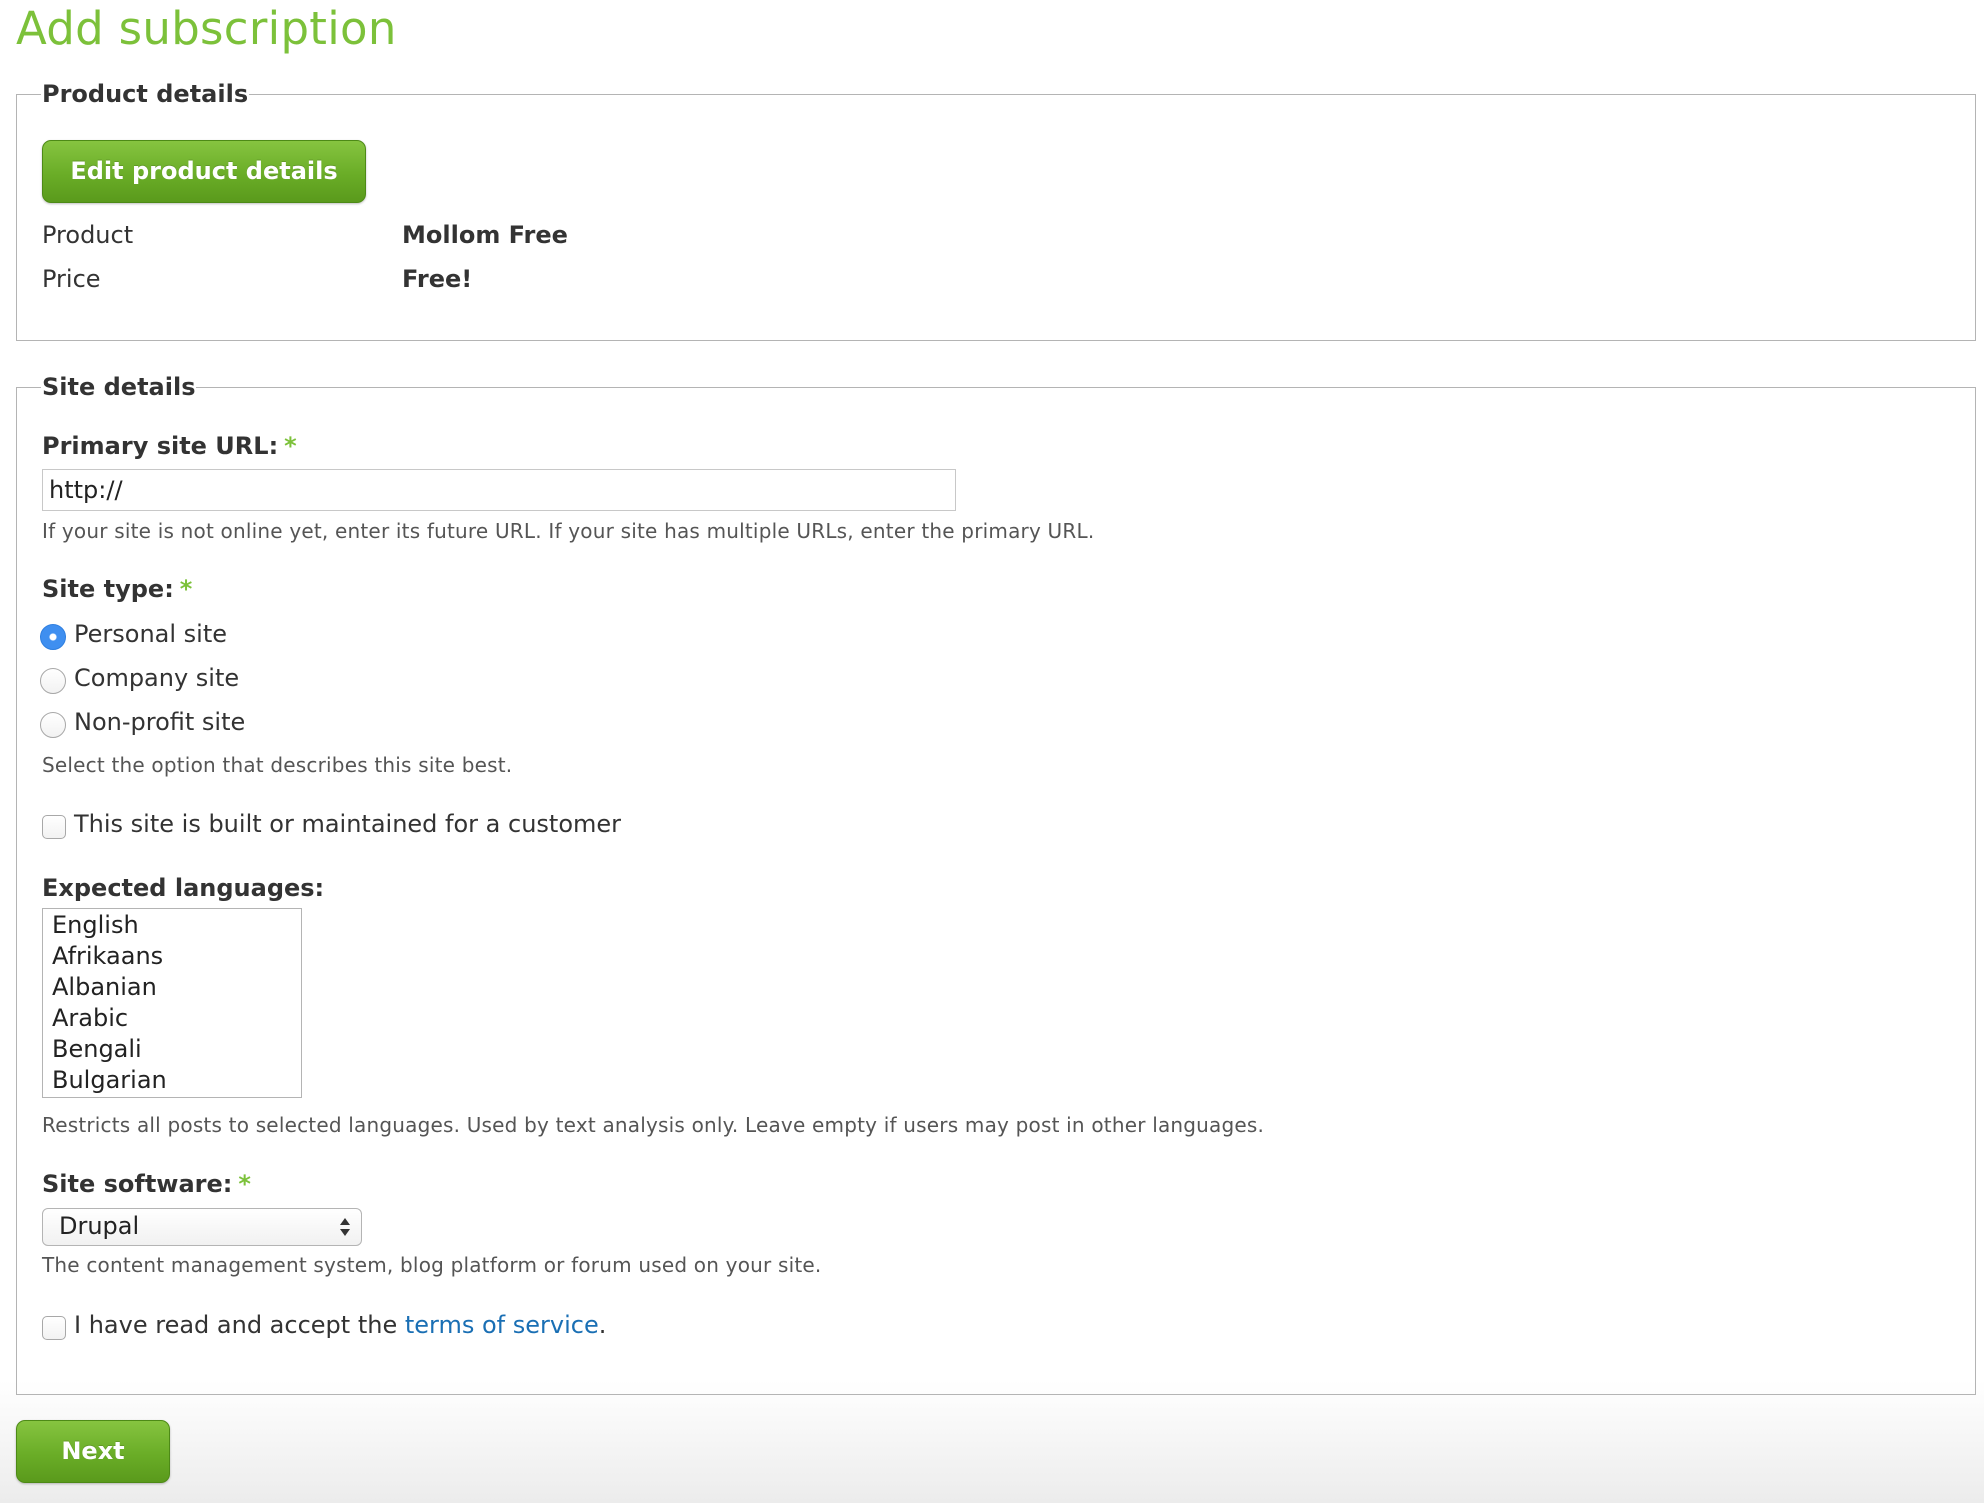  I want to click on terms-of-service-link: terms of service, so click(502, 1325).